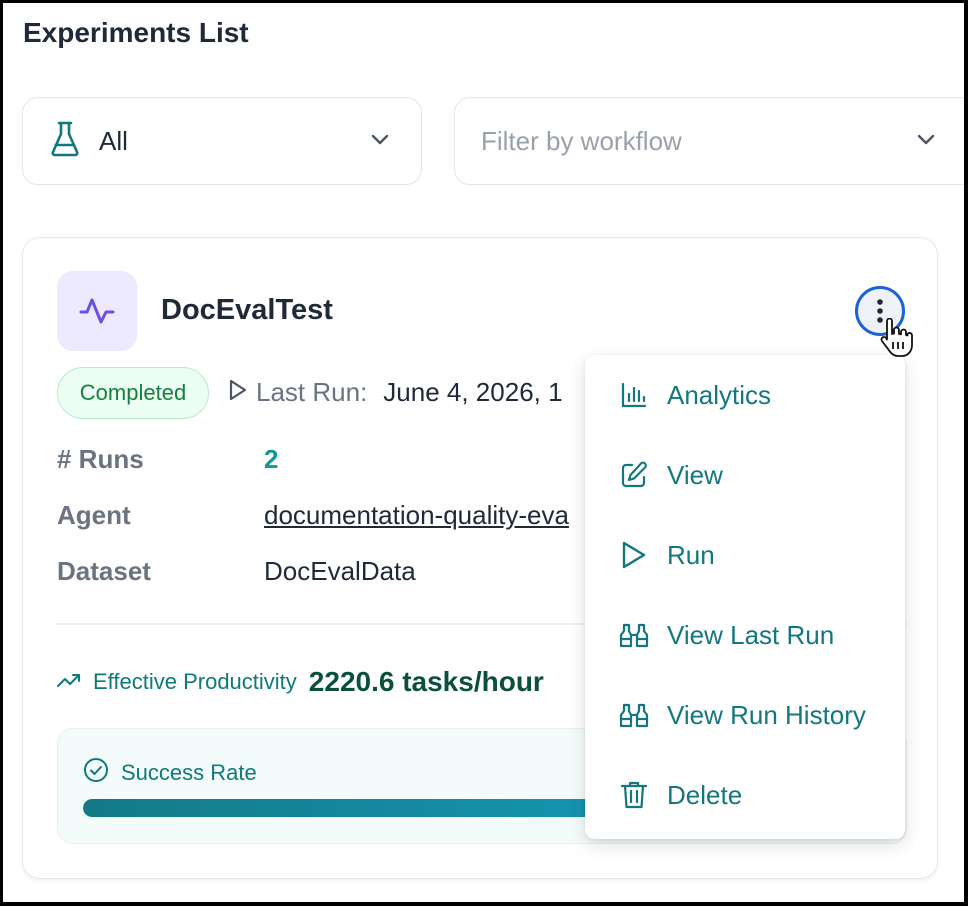 Image resolution: width=968 pixels, height=906 pixels. I want to click on menu-item-view-run-history: View Run History, so click(745, 715).